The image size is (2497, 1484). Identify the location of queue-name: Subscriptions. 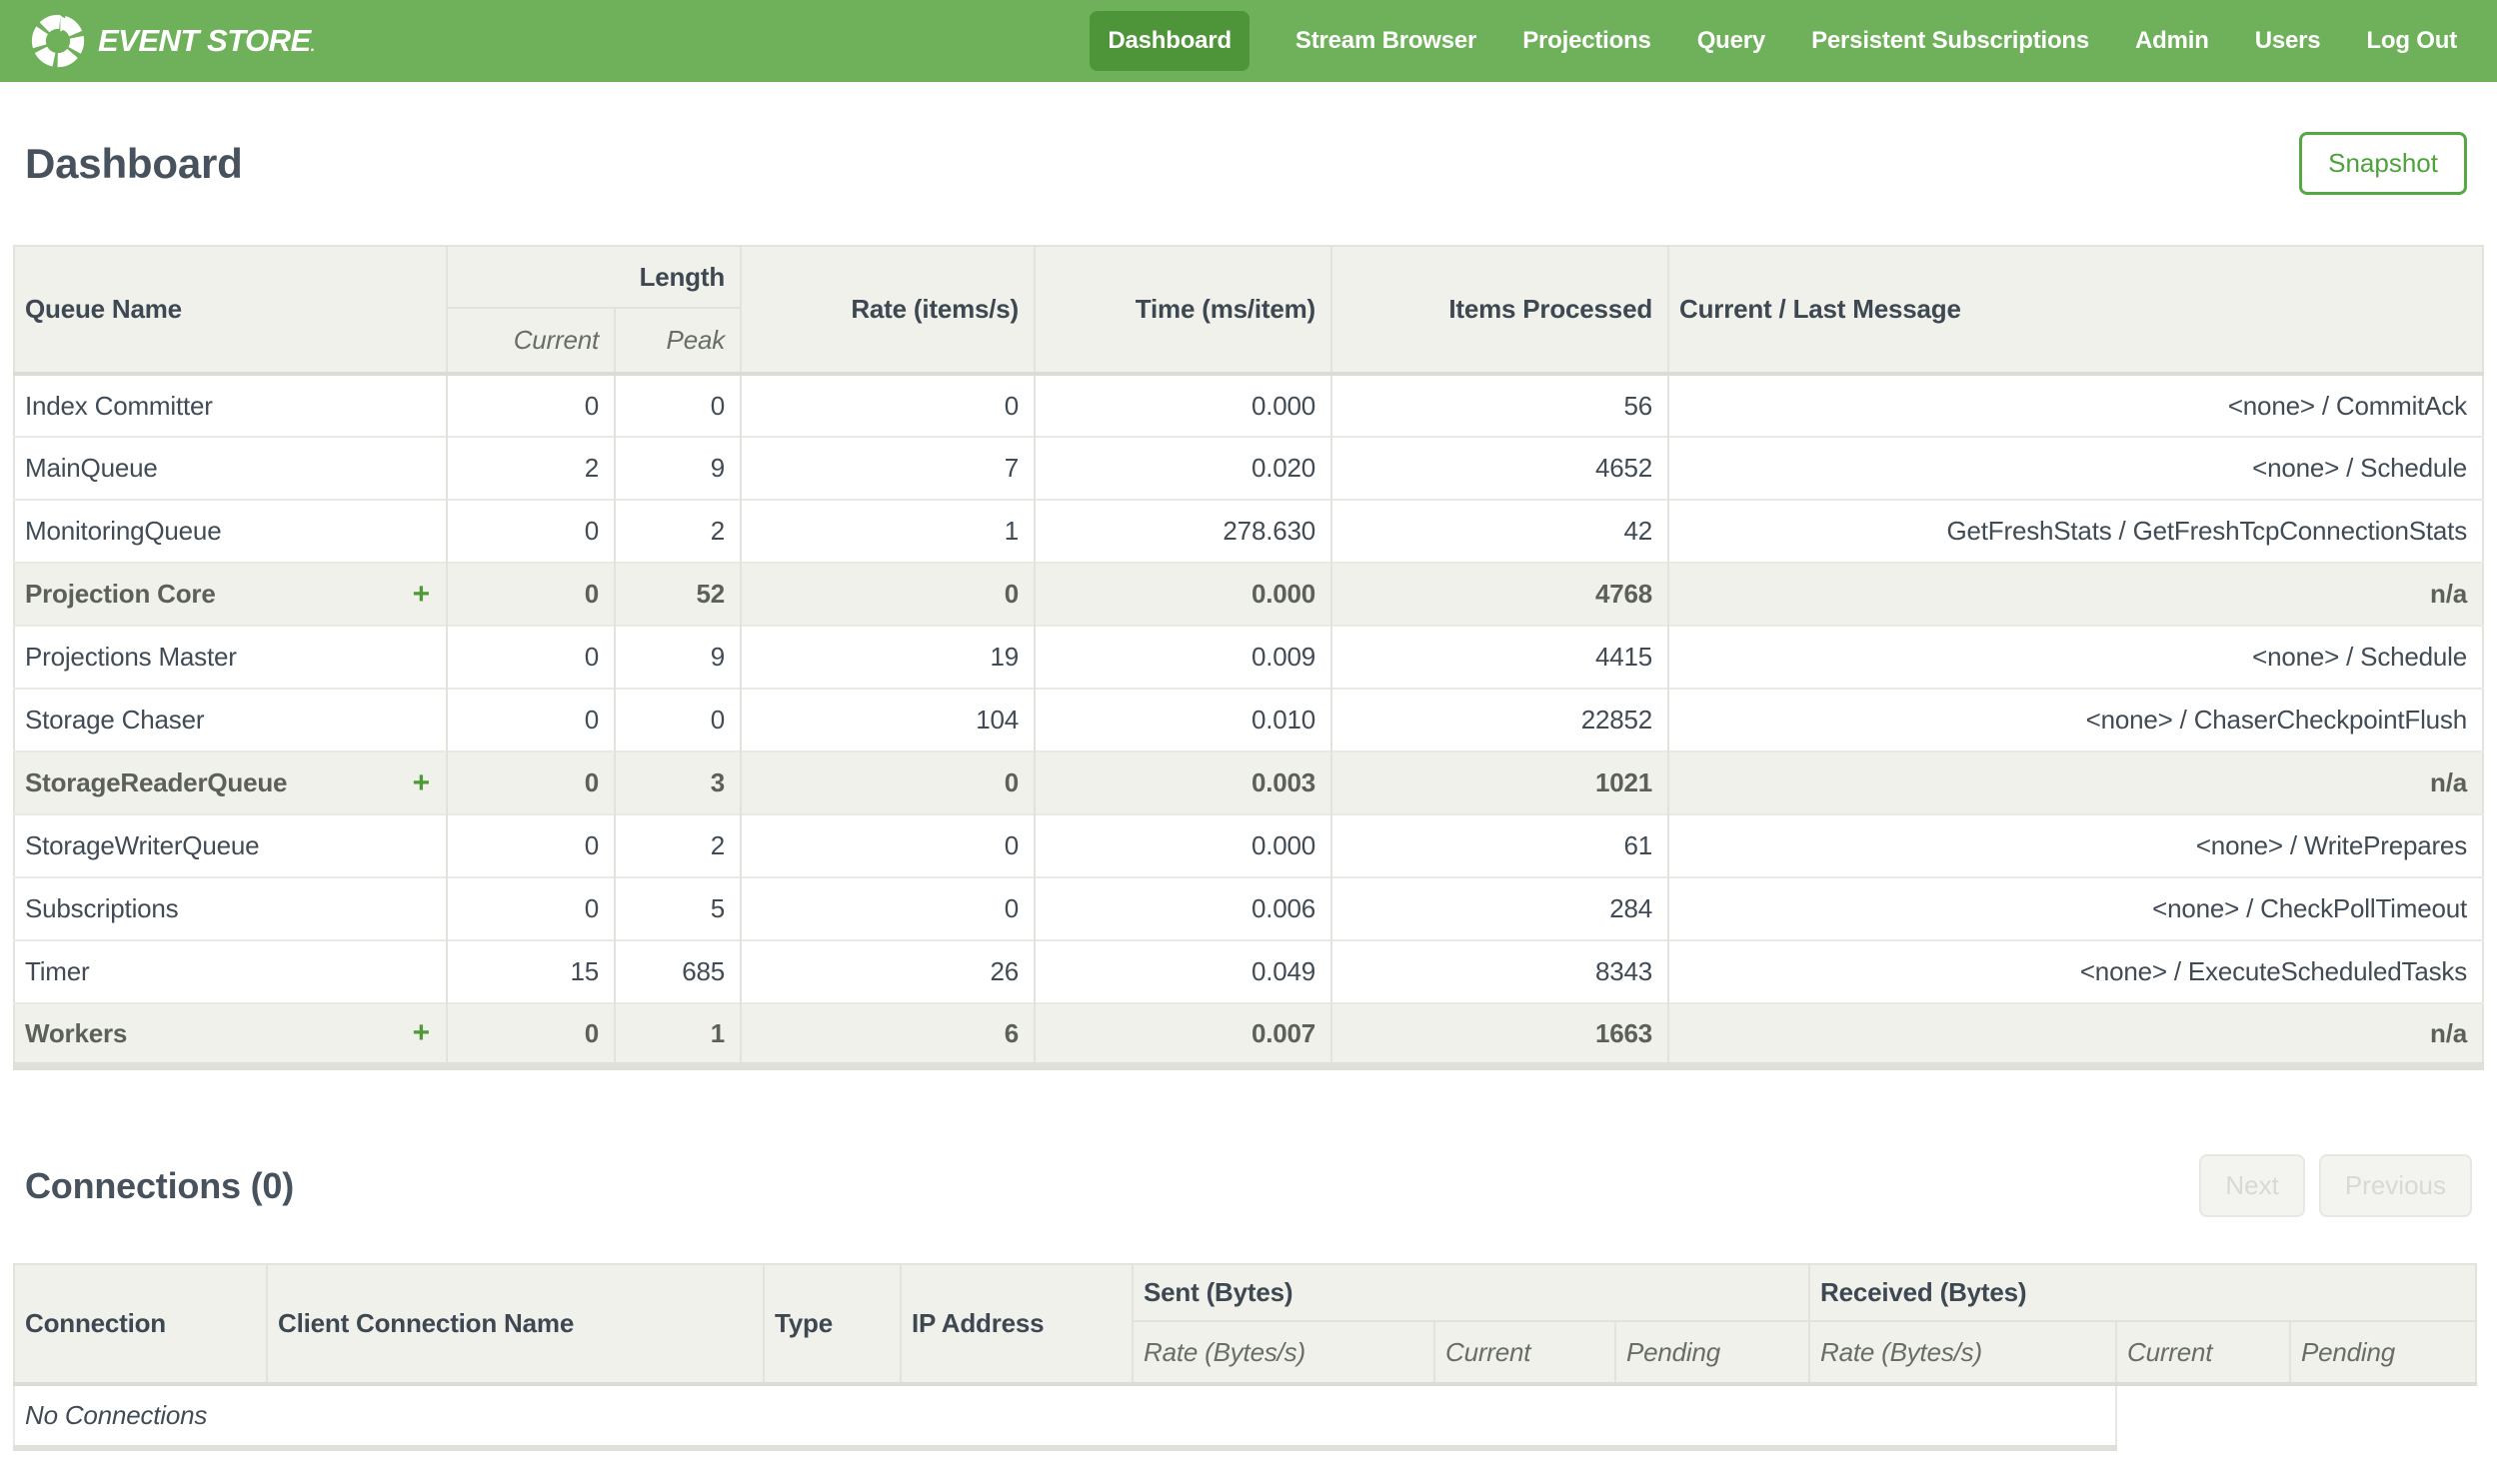
(102, 908).